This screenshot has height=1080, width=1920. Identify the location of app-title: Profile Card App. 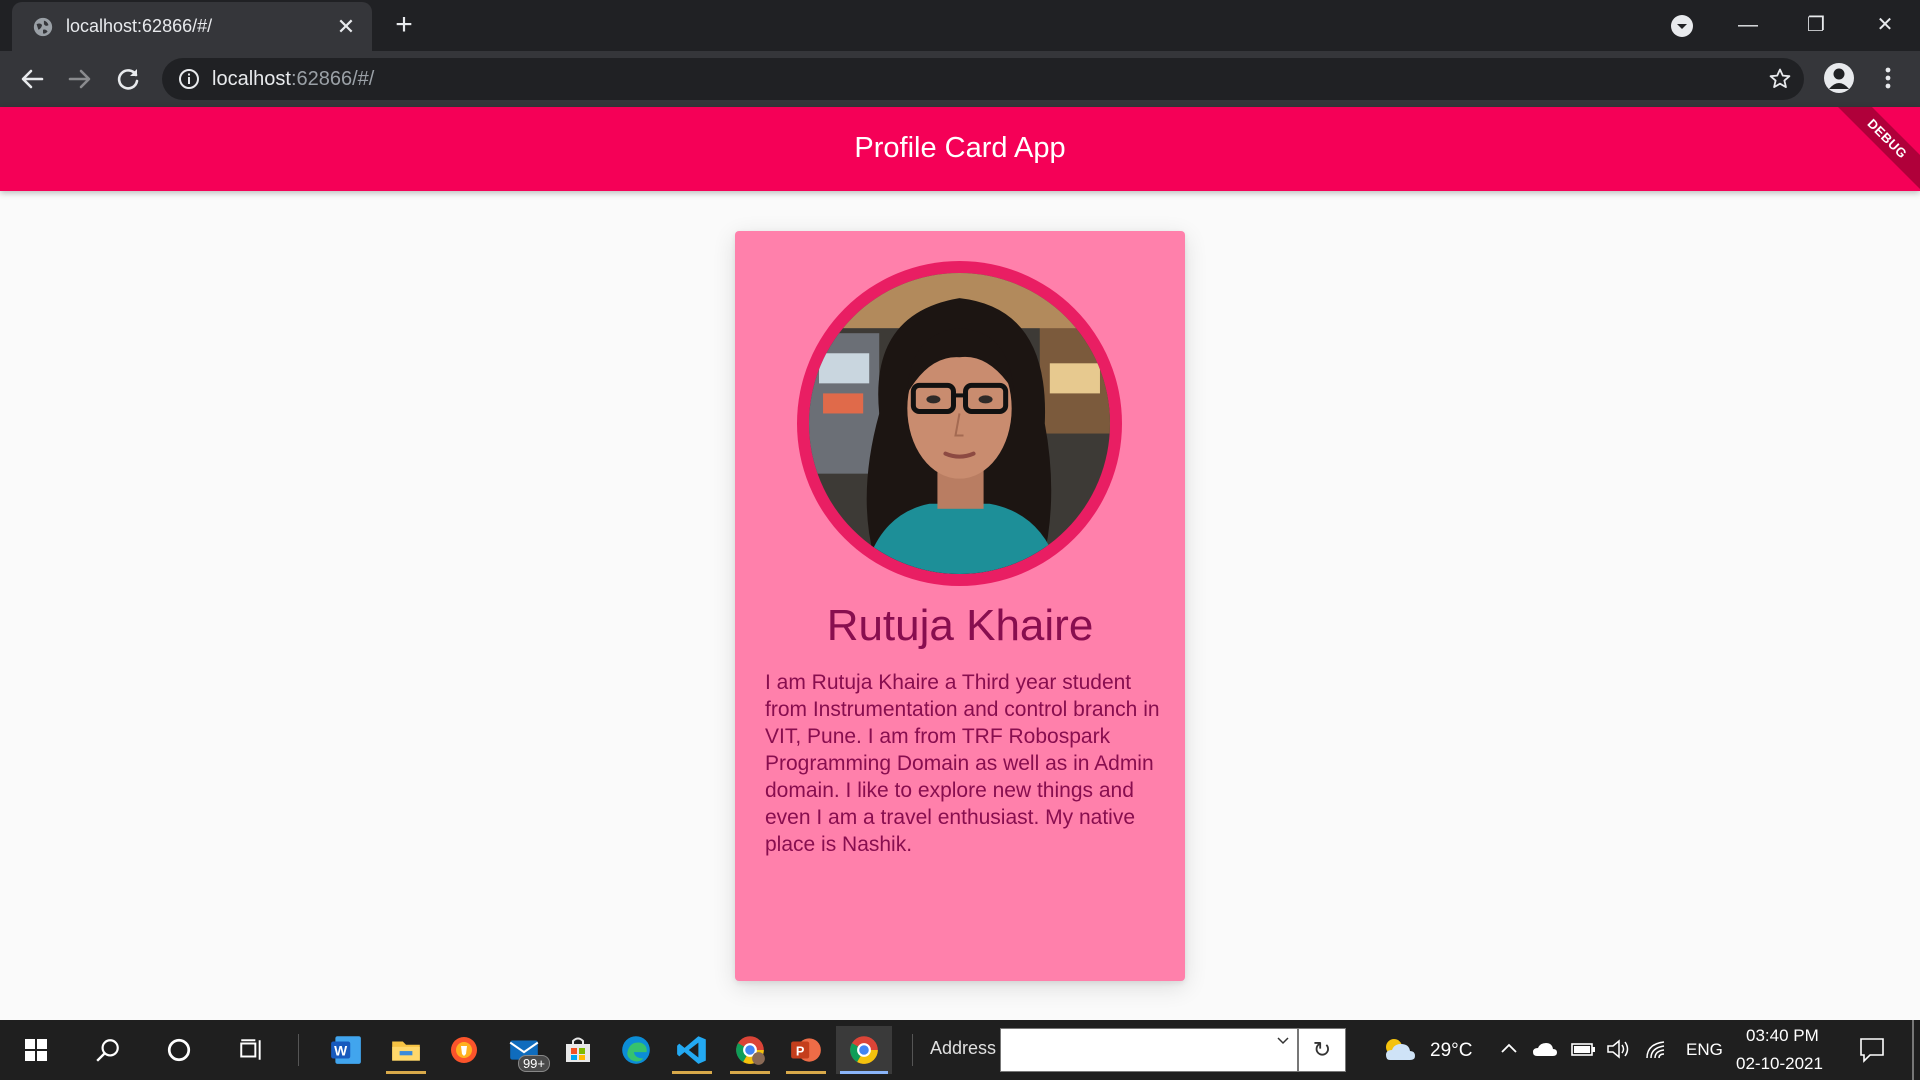
(960, 148).